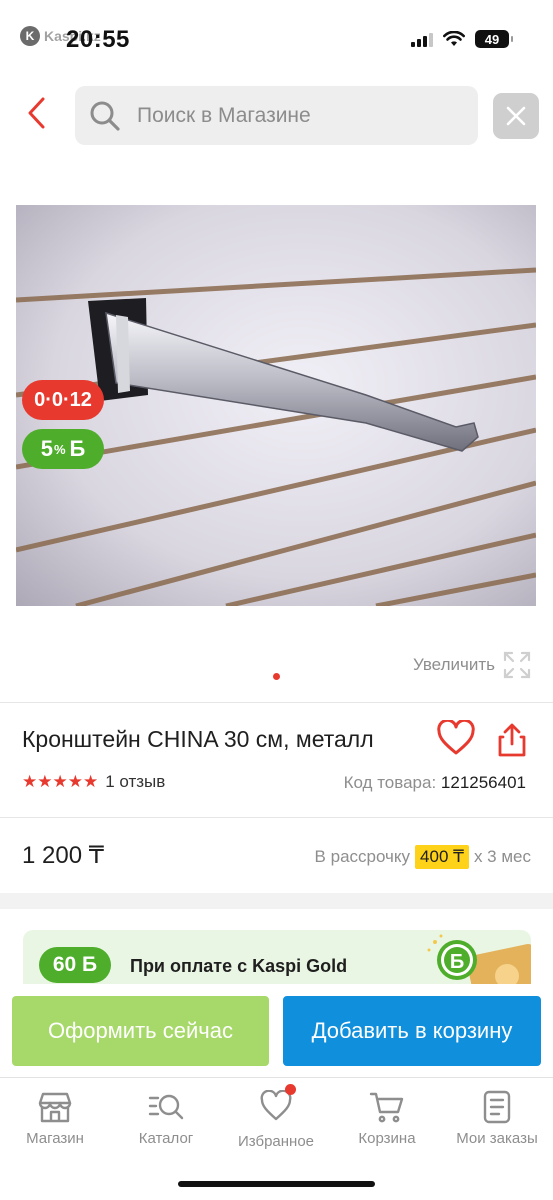  I want to click on search-bar, so click(276, 115).